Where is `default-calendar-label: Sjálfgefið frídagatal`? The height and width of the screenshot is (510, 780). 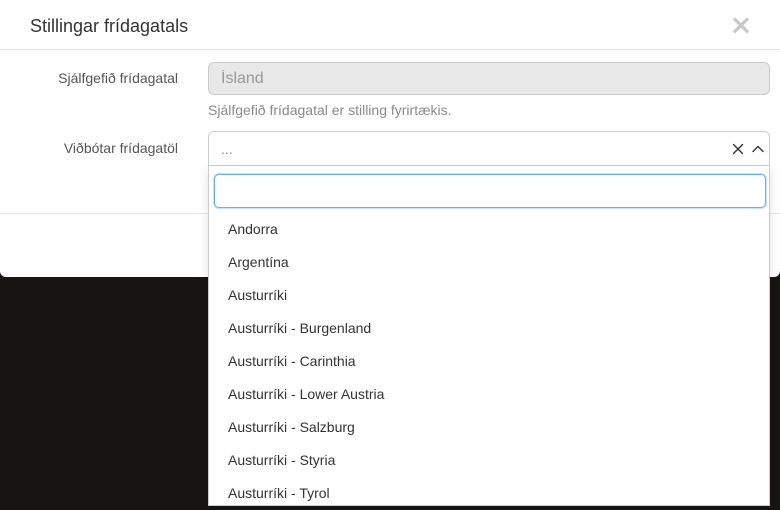 default-calendar-label: Sjálfgefið frídagatal is located at coordinates (118, 78).